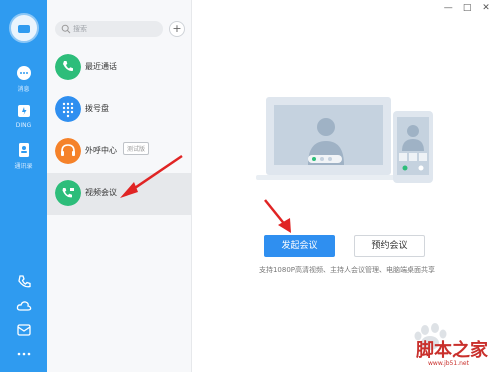  I want to click on window-controls: — □ ✕, so click(467, 8).